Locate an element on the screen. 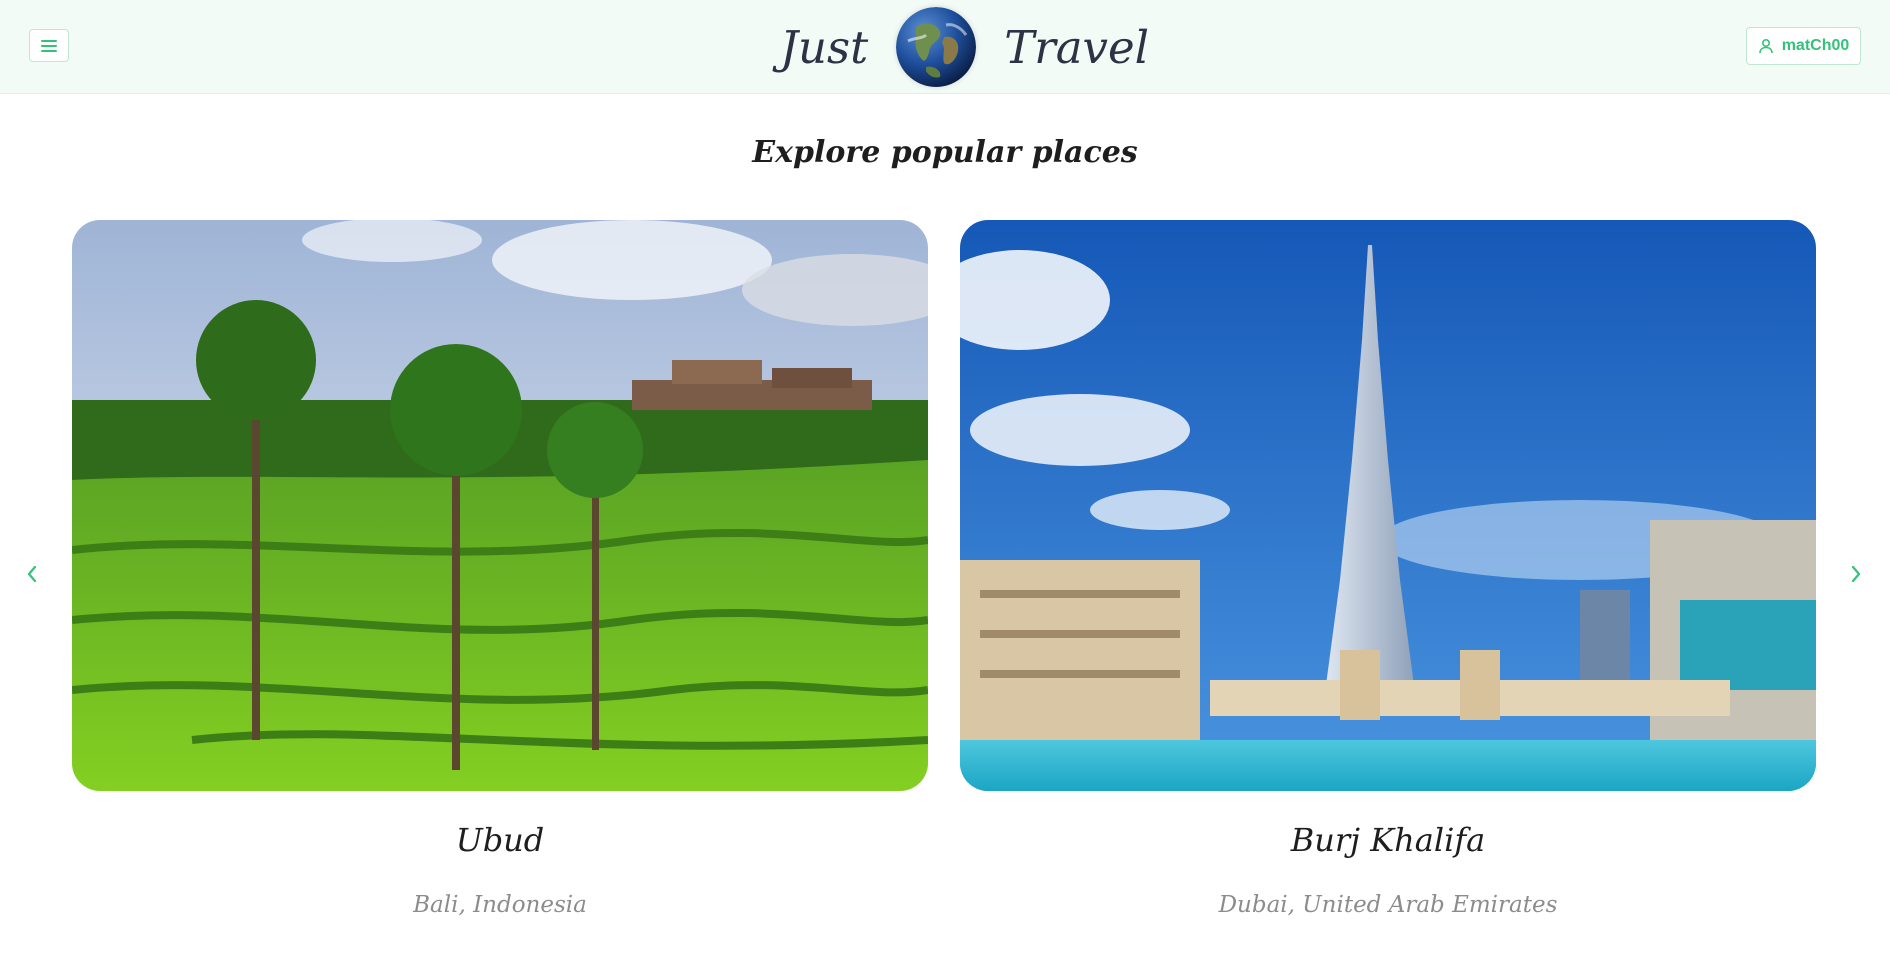 This screenshot has width=1890, height=957. user-icon is located at coordinates (1765, 46).